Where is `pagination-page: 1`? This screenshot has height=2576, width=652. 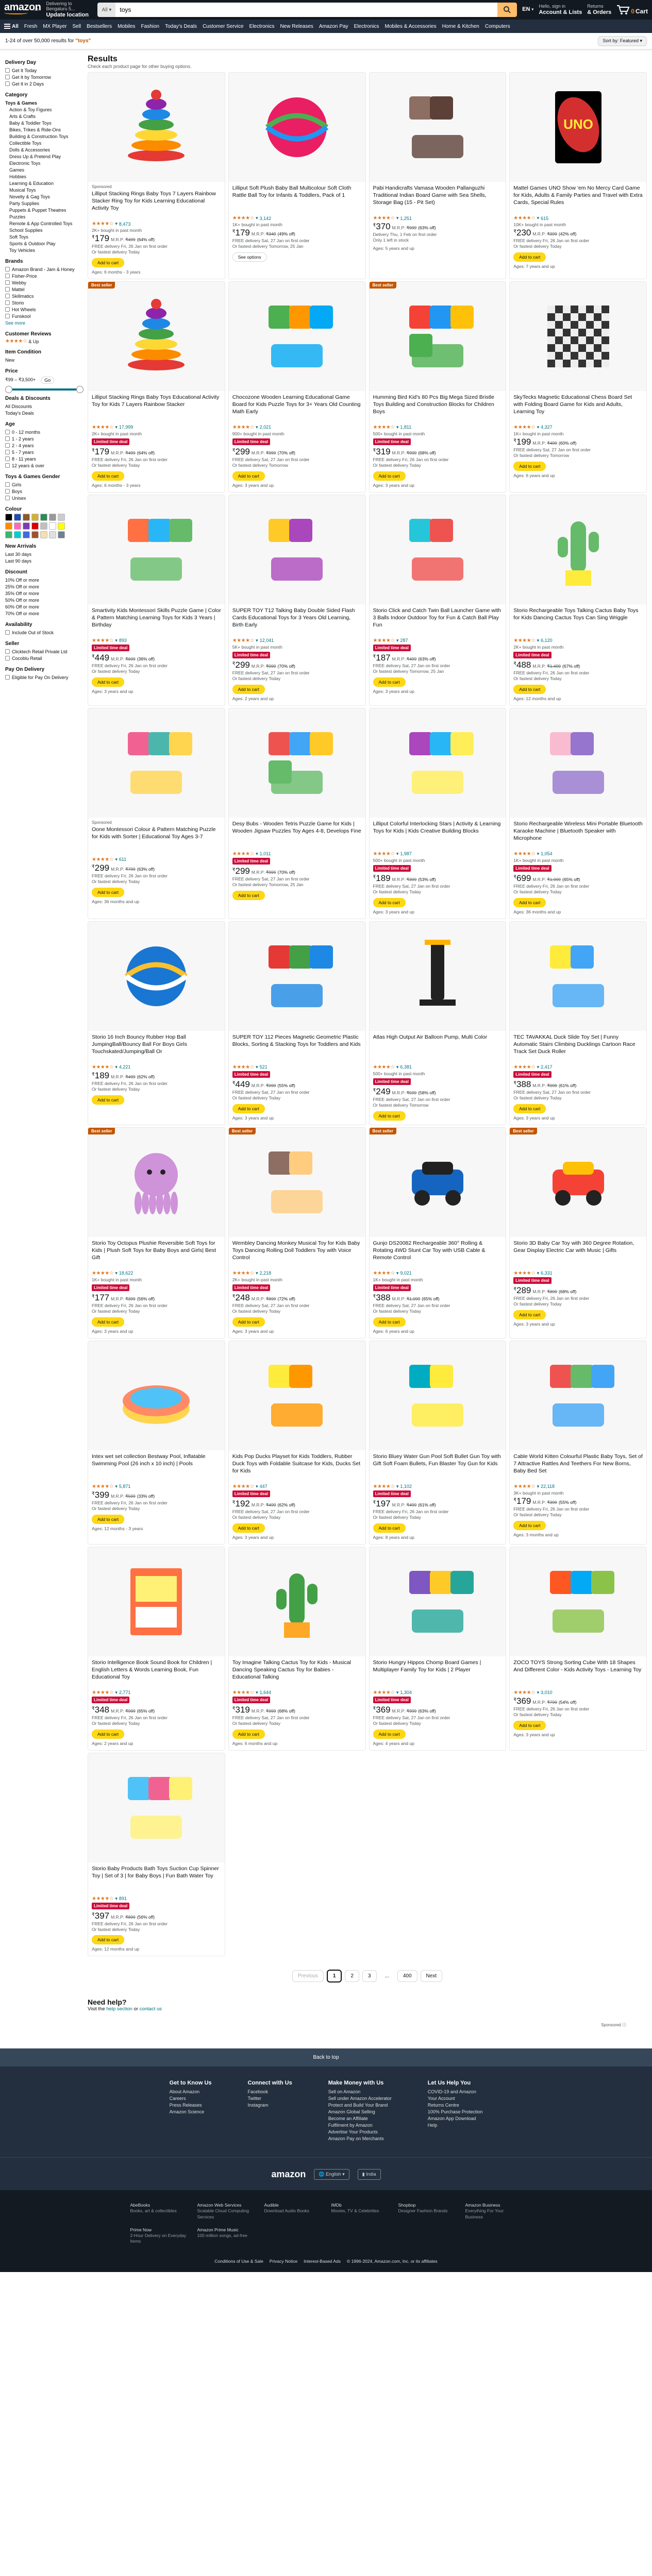
pagination-page: 1 is located at coordinates (334, 1976).